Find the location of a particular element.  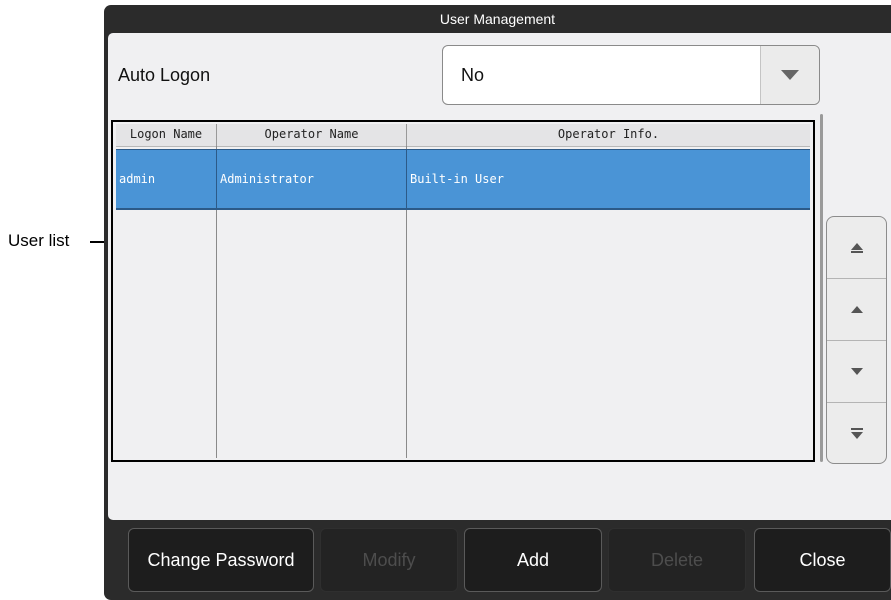

scroll-up-button is located at coordinates (856, 310).